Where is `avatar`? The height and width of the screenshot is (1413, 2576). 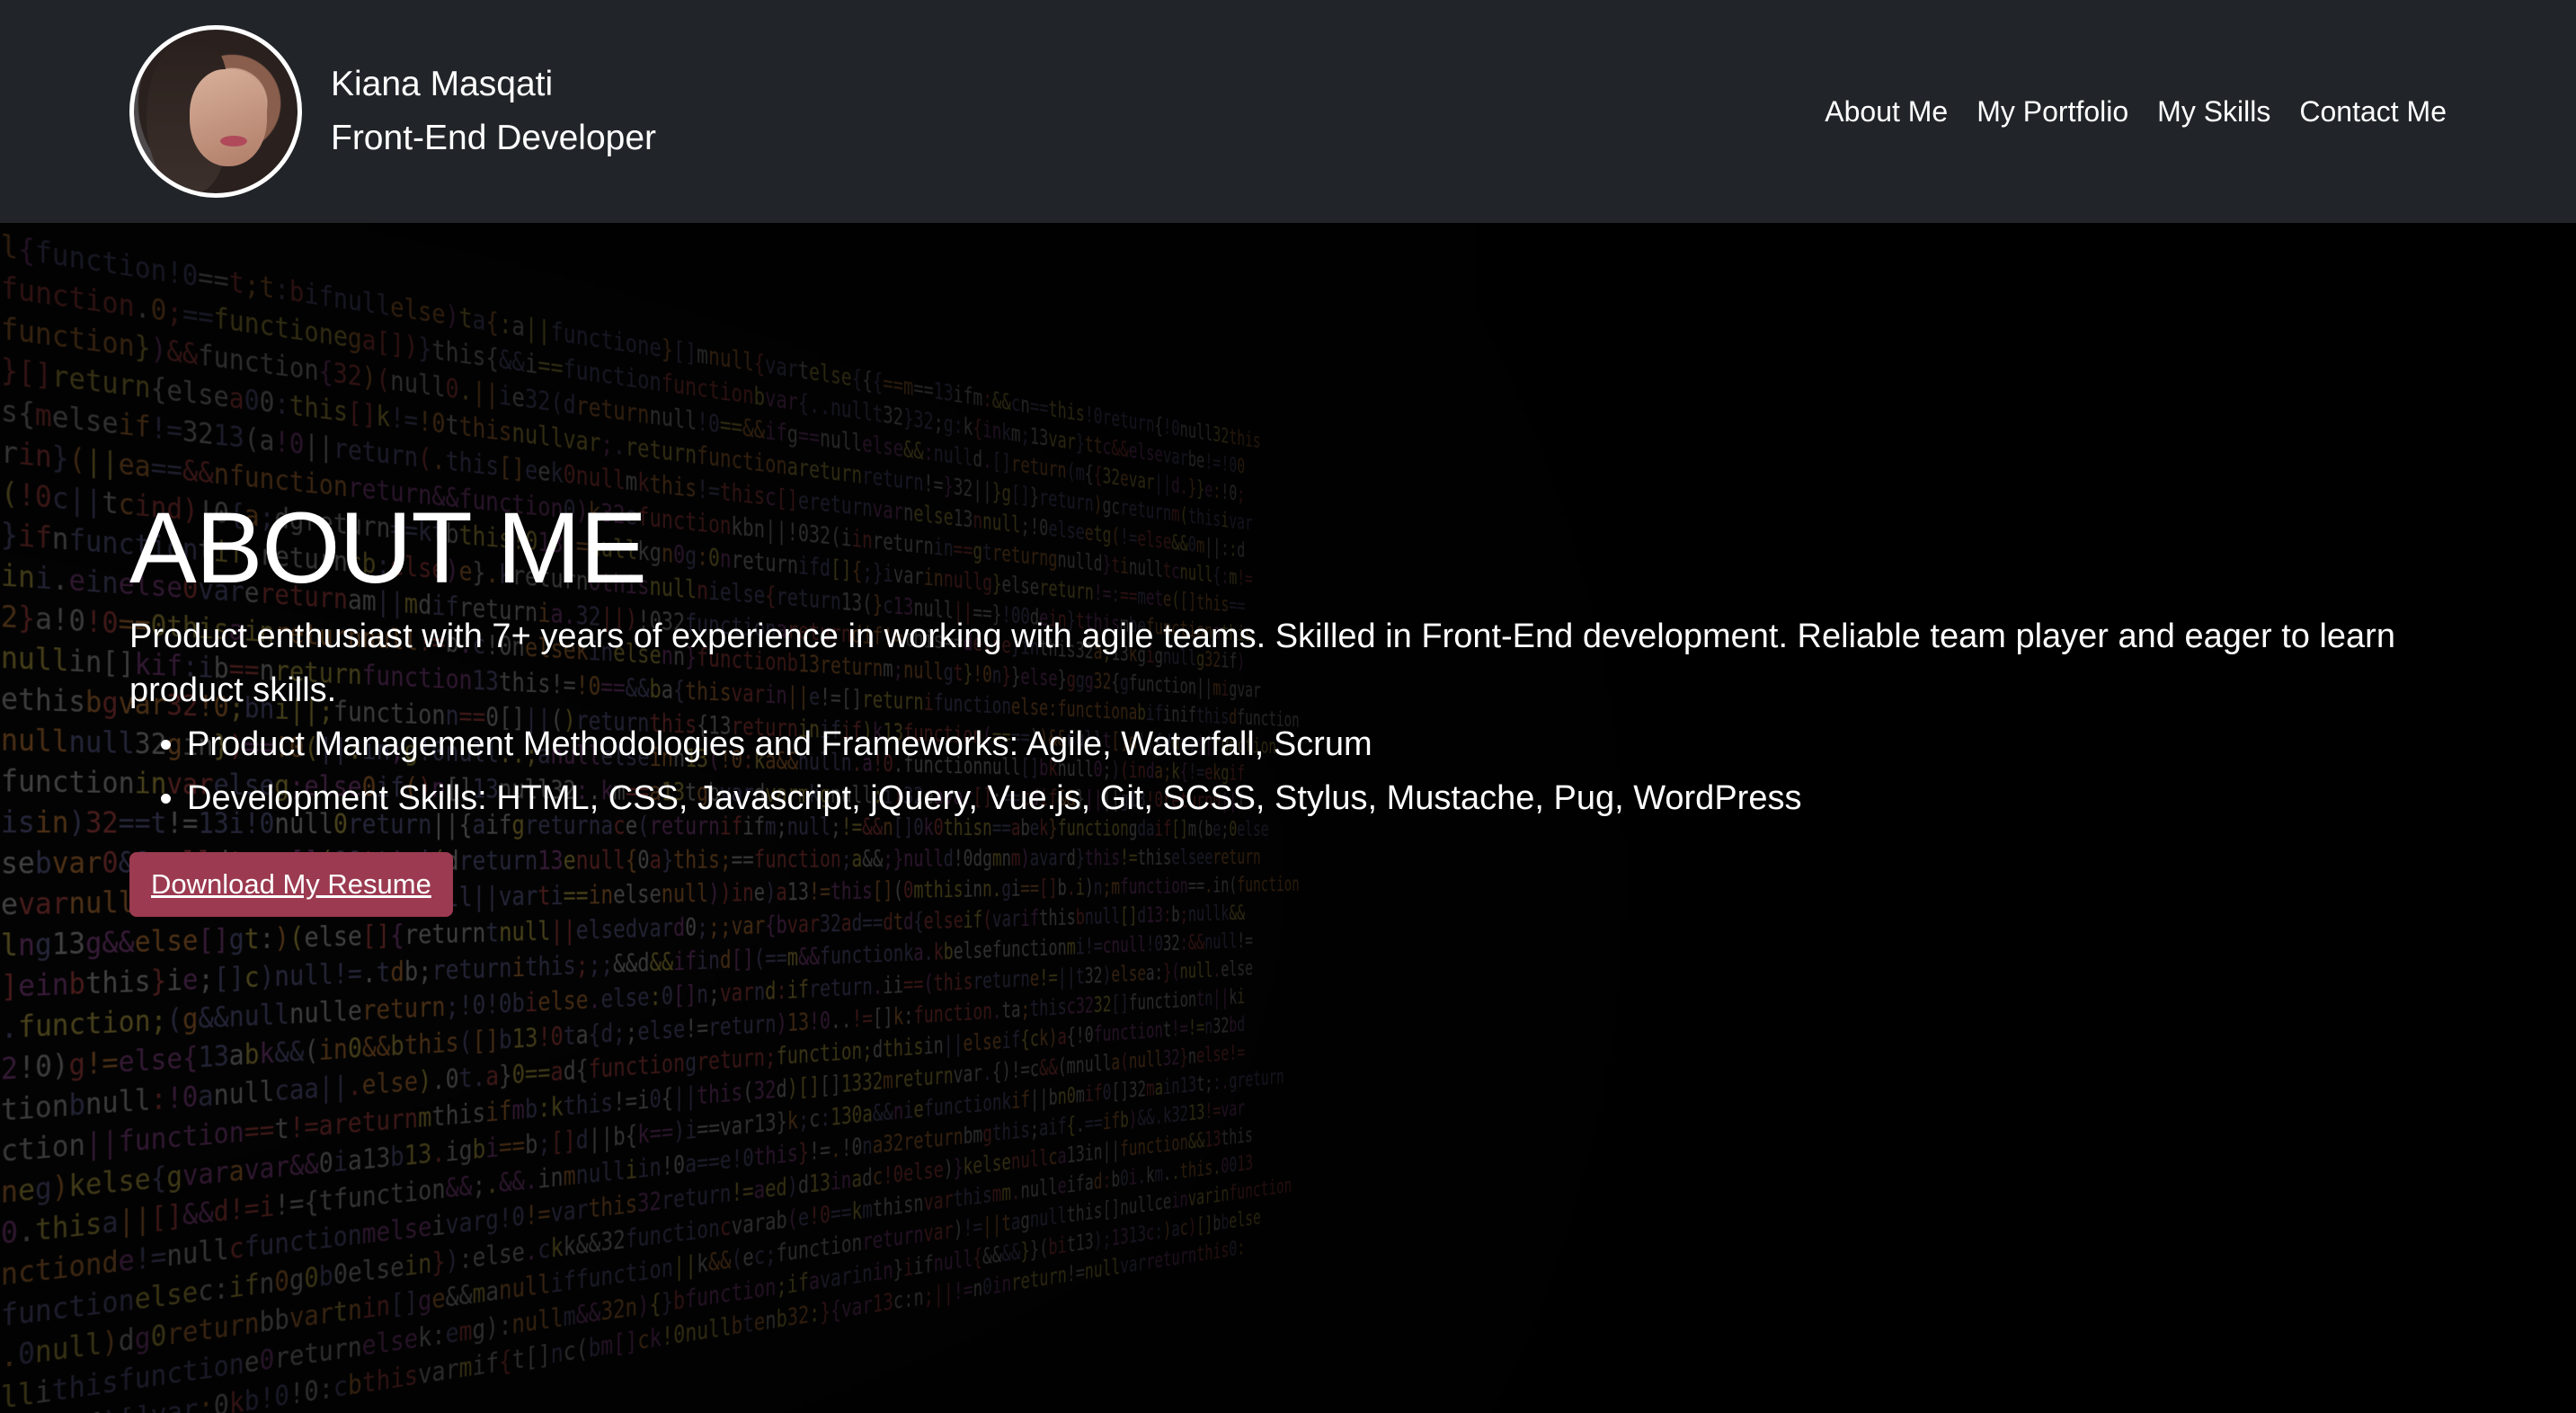 avatar is located at coordinates (215, 111).